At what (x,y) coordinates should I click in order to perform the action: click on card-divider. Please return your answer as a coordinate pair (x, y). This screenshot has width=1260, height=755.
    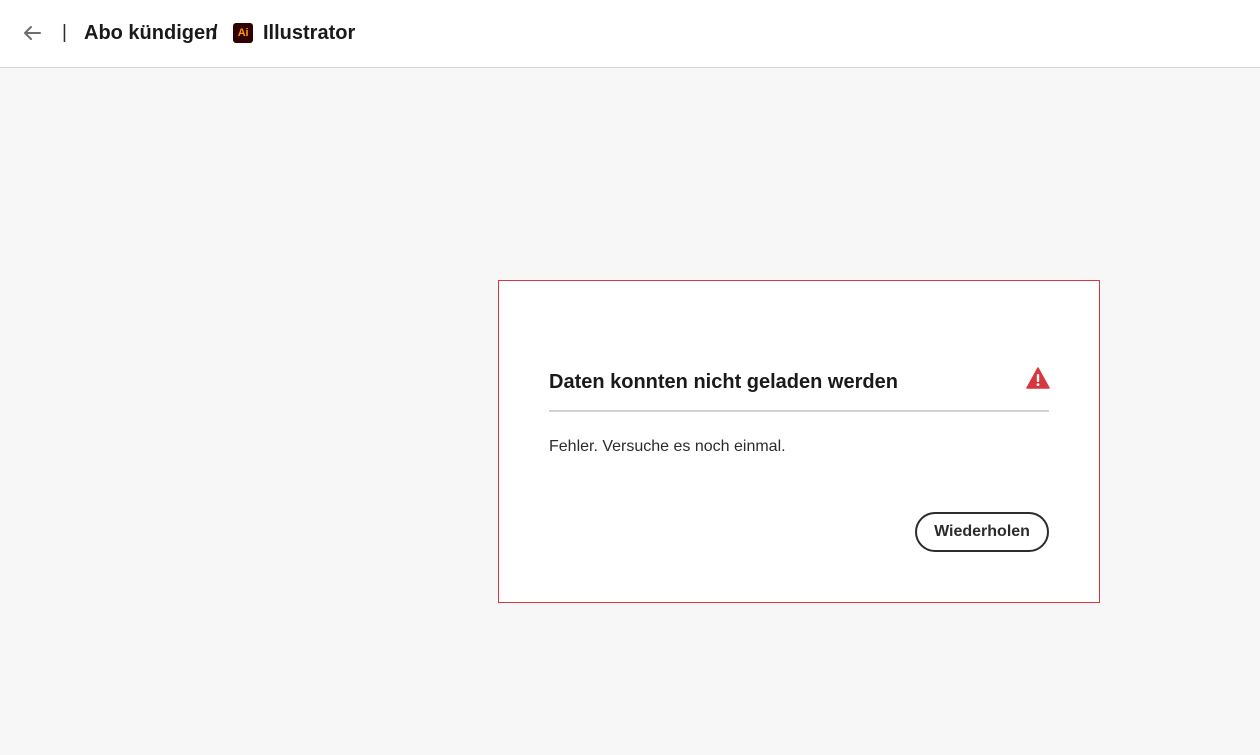
    Looking at the image, I should click on (799, 411).